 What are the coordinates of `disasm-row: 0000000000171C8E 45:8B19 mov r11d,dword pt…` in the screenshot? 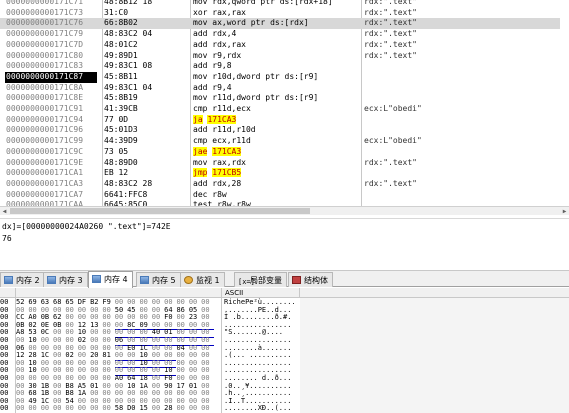 It's located at (280, 98).